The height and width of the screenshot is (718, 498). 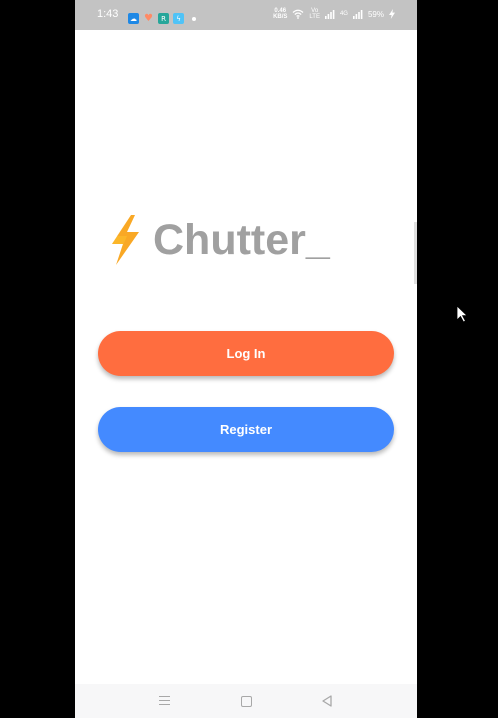 I want to click on signal-icon, so click(x=329, y=14).